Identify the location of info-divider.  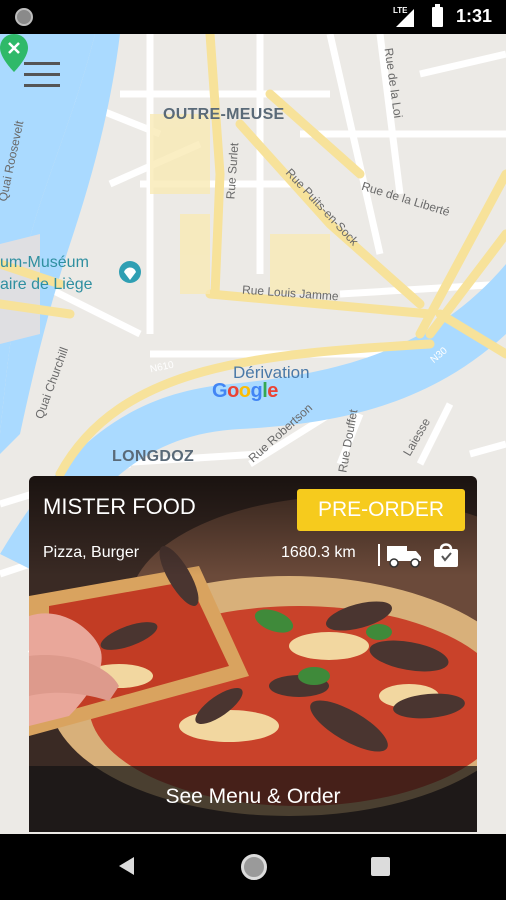
(379, 555).